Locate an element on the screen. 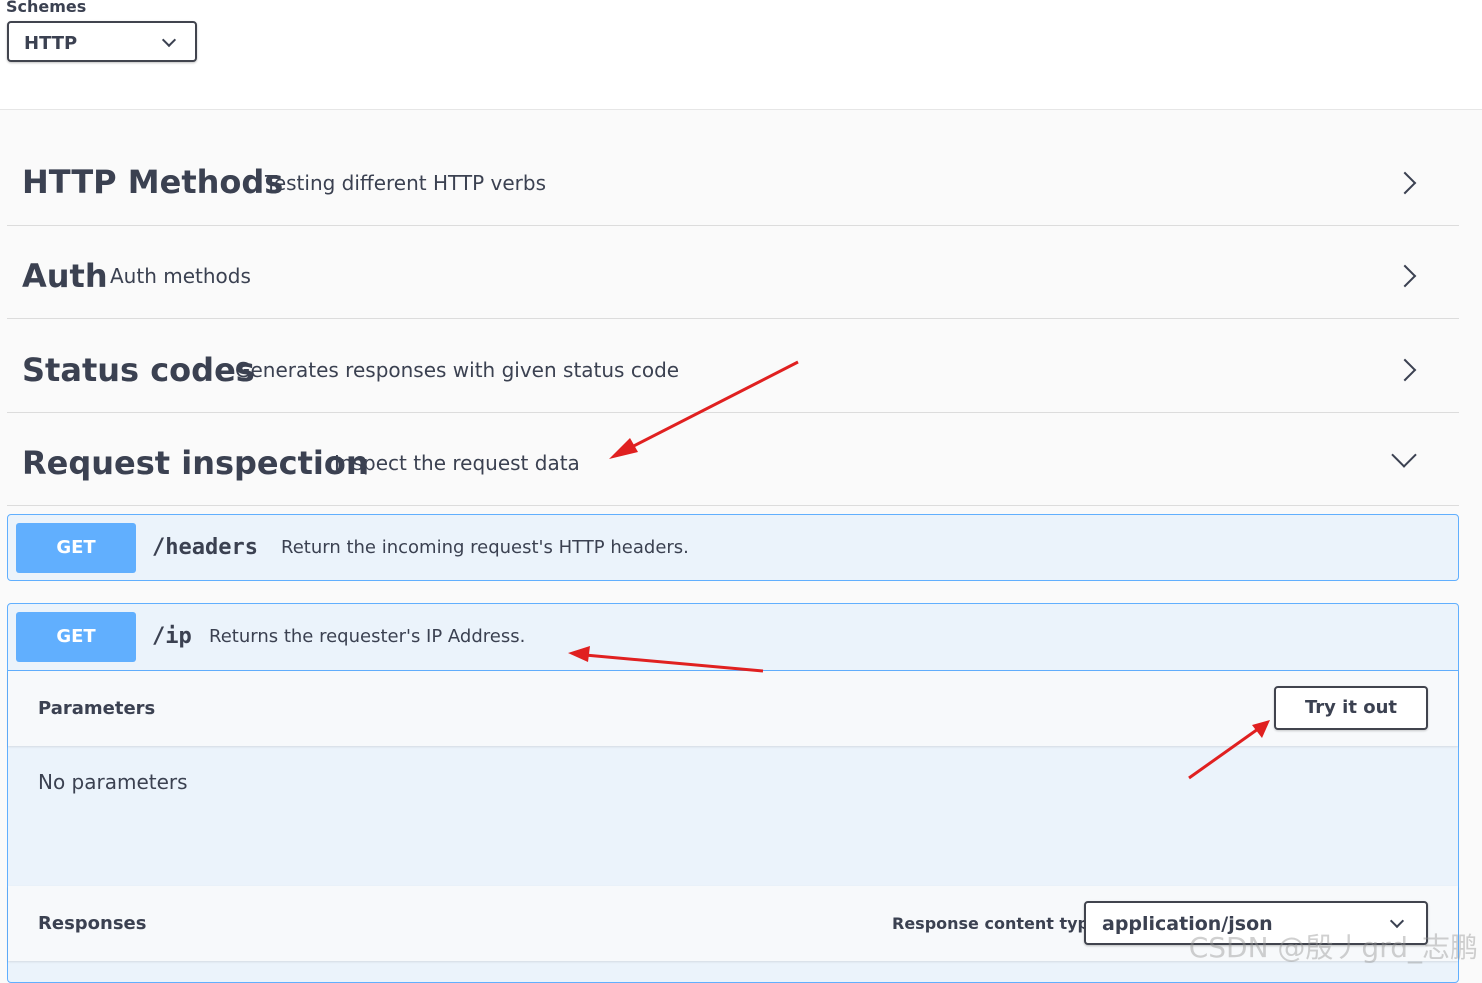  tag-name: HTTP Methods is located at coordinates (153, 182).